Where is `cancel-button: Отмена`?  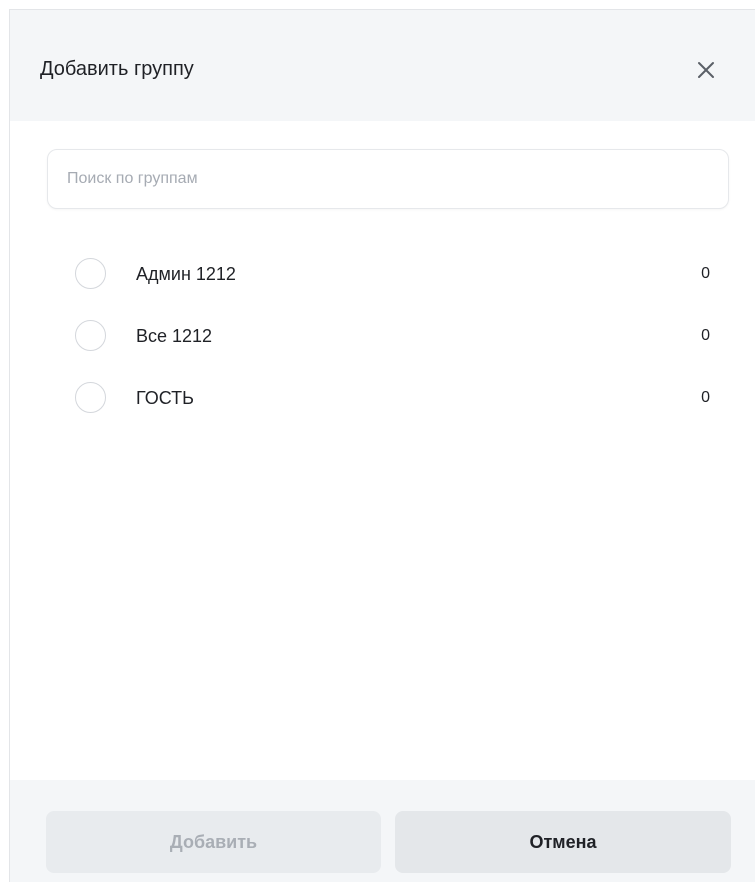
cancel-button: Отмена is located at coordinates (563, 842).